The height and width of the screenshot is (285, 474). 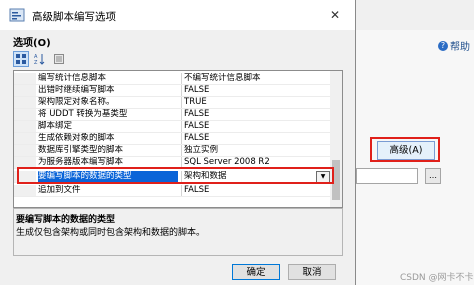 I want to click on property-row: 数据库引擎类型的脚本 独立实例, so click(x=173, y=151).